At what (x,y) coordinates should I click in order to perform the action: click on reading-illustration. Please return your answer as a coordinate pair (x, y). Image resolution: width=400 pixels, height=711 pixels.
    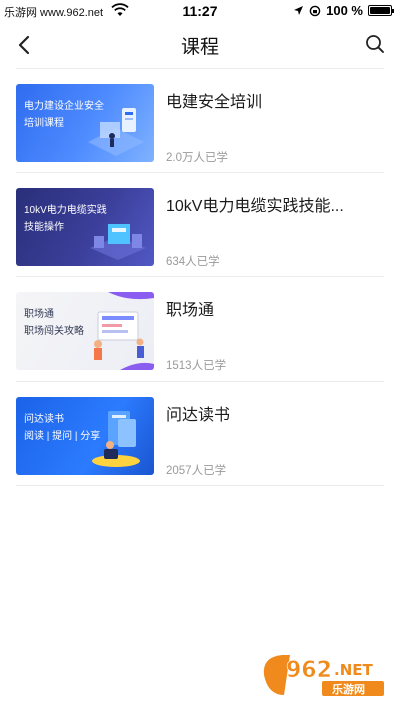
    Looking at the image, I should click on (116, 438).